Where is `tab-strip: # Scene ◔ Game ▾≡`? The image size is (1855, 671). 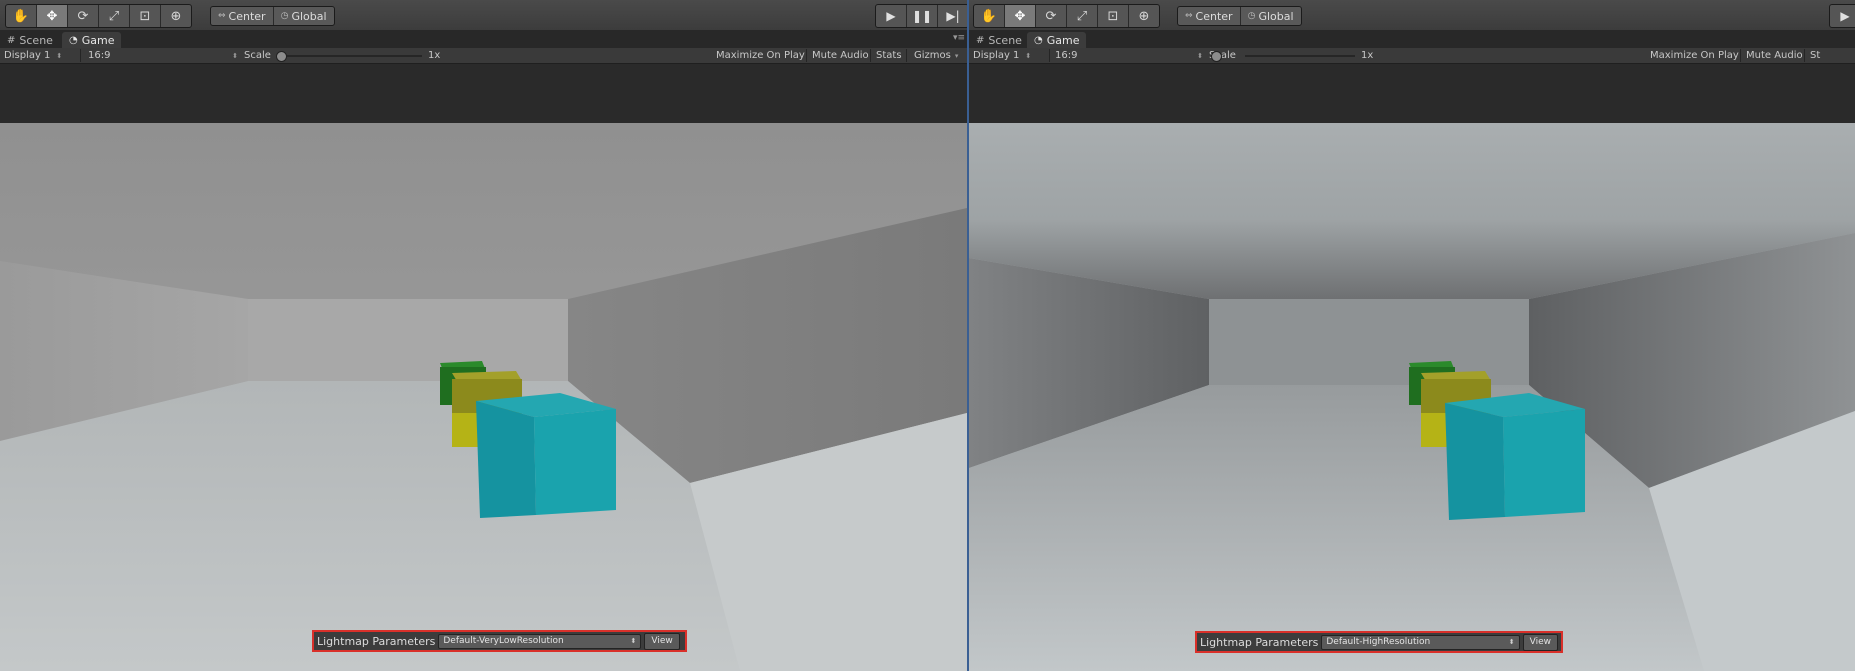
tab-strip: # Scene ◔ Game ▾≡ is located at coordinates (483, 39).